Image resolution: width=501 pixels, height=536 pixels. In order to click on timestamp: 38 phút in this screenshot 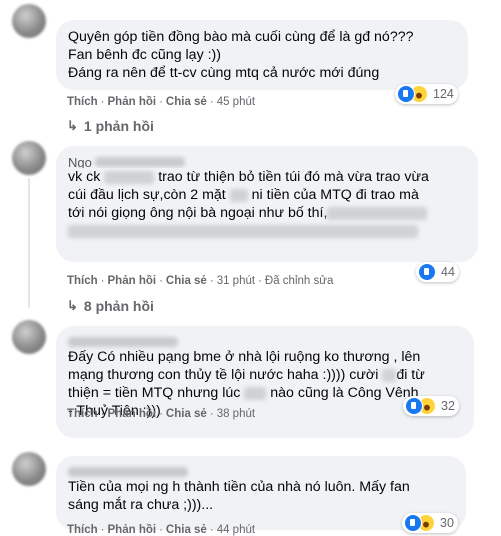, I will do `click(236, 414)`.